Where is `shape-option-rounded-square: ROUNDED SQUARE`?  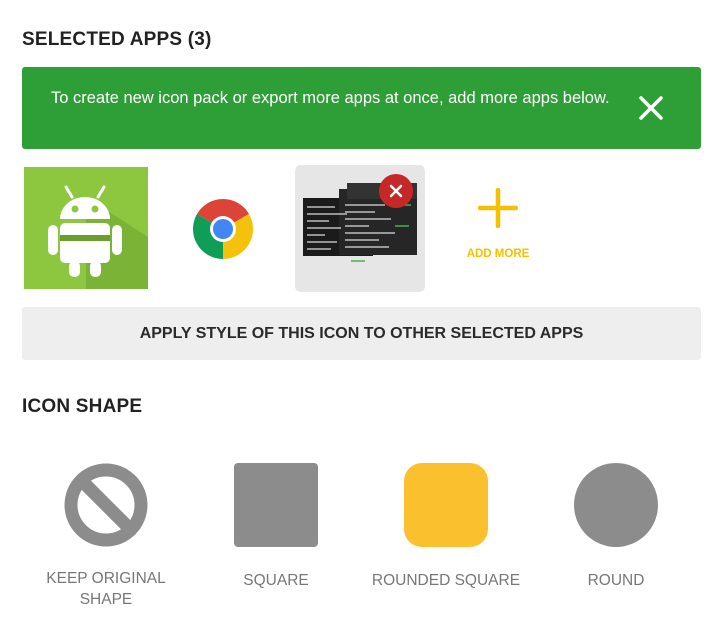 shape-option-rounded-square: ROUNDED SQUARE is located at coordinates (446, 525).